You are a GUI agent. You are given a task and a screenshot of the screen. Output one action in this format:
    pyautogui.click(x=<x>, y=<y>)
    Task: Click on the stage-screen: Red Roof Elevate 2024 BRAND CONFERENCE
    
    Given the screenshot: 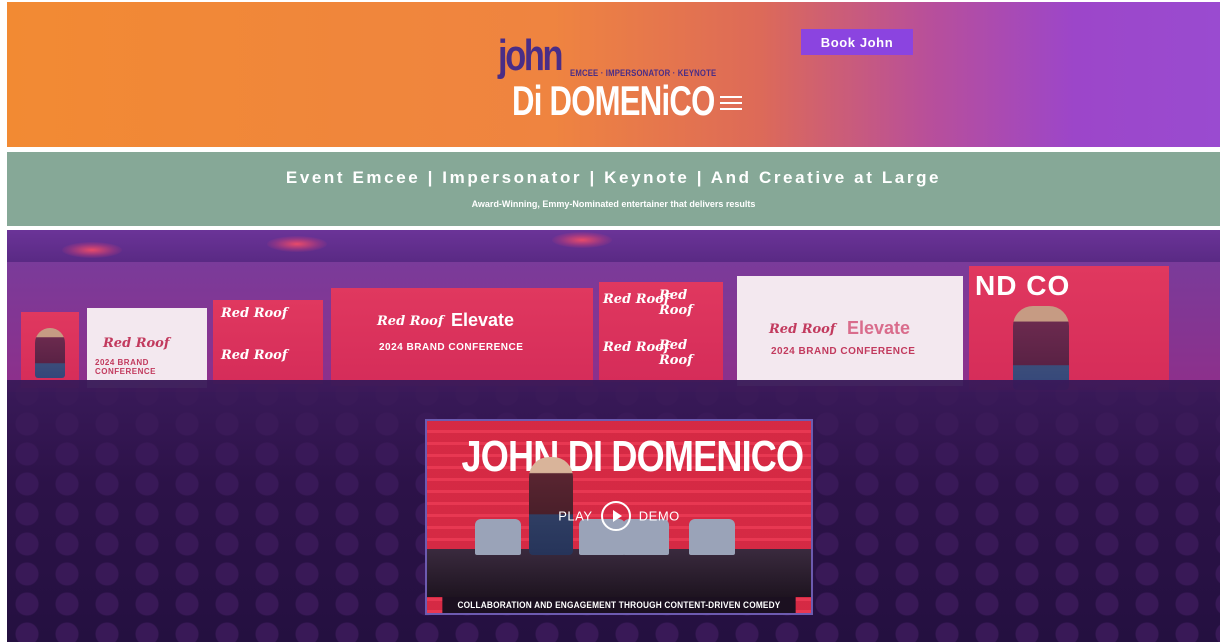 What is the action you would take?
    pyautogui.click(x=850, y=331)
    